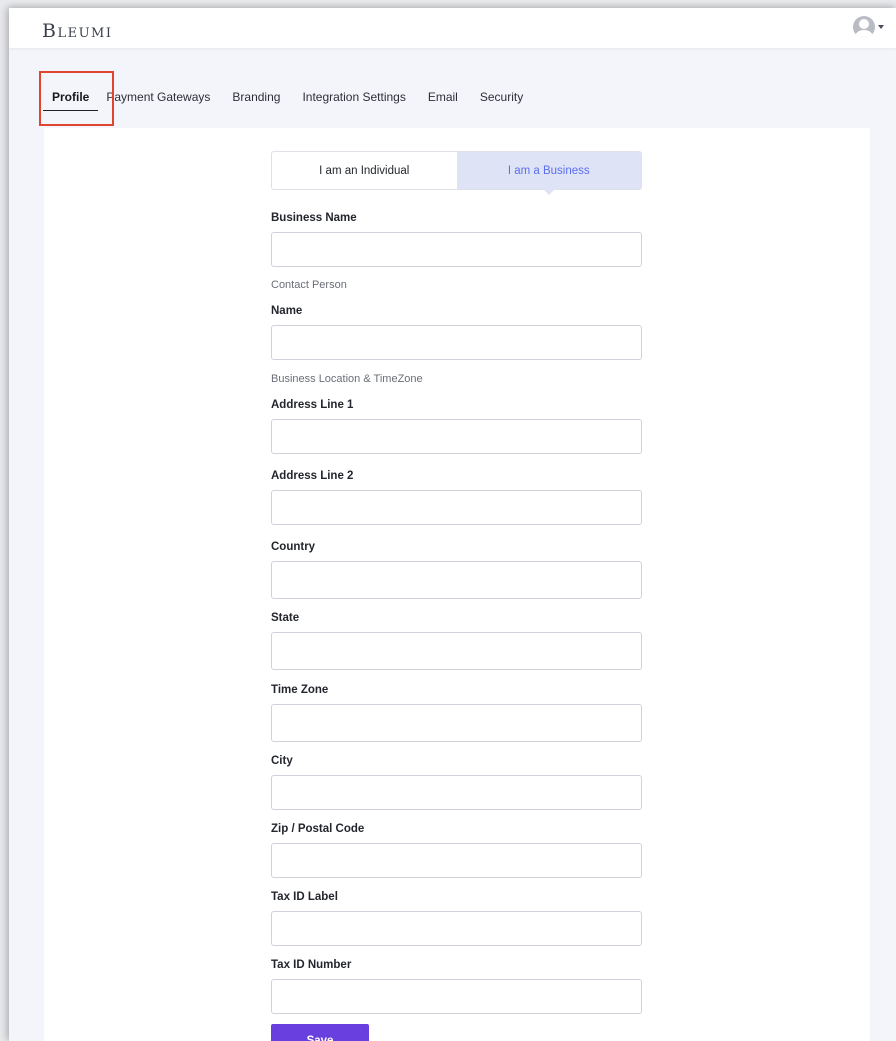  I want to click on tax-id-number-label: Tax ID Number, so click(311, 965).